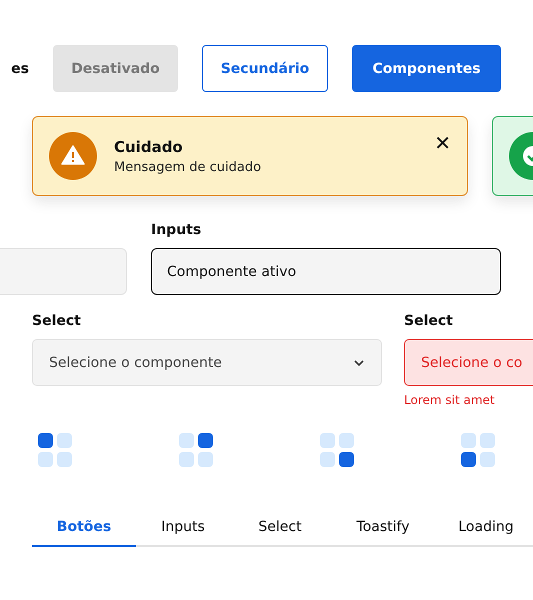 Image resolution: width=533 pixels, height=600 pixels. I want to click on toast-message: Mensagem de cuidado, so click(188, 167).